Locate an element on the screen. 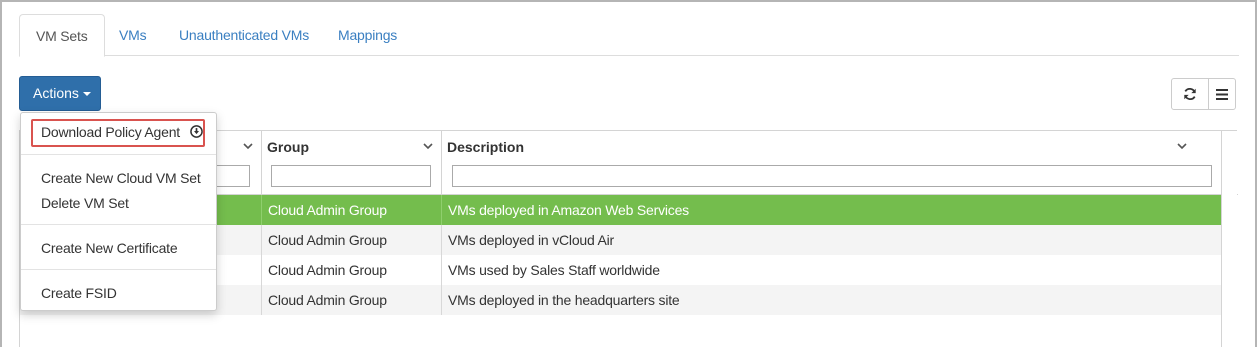 This screenshot has height=347, width=1257. list-icon is located at coordinates (1222, 94).